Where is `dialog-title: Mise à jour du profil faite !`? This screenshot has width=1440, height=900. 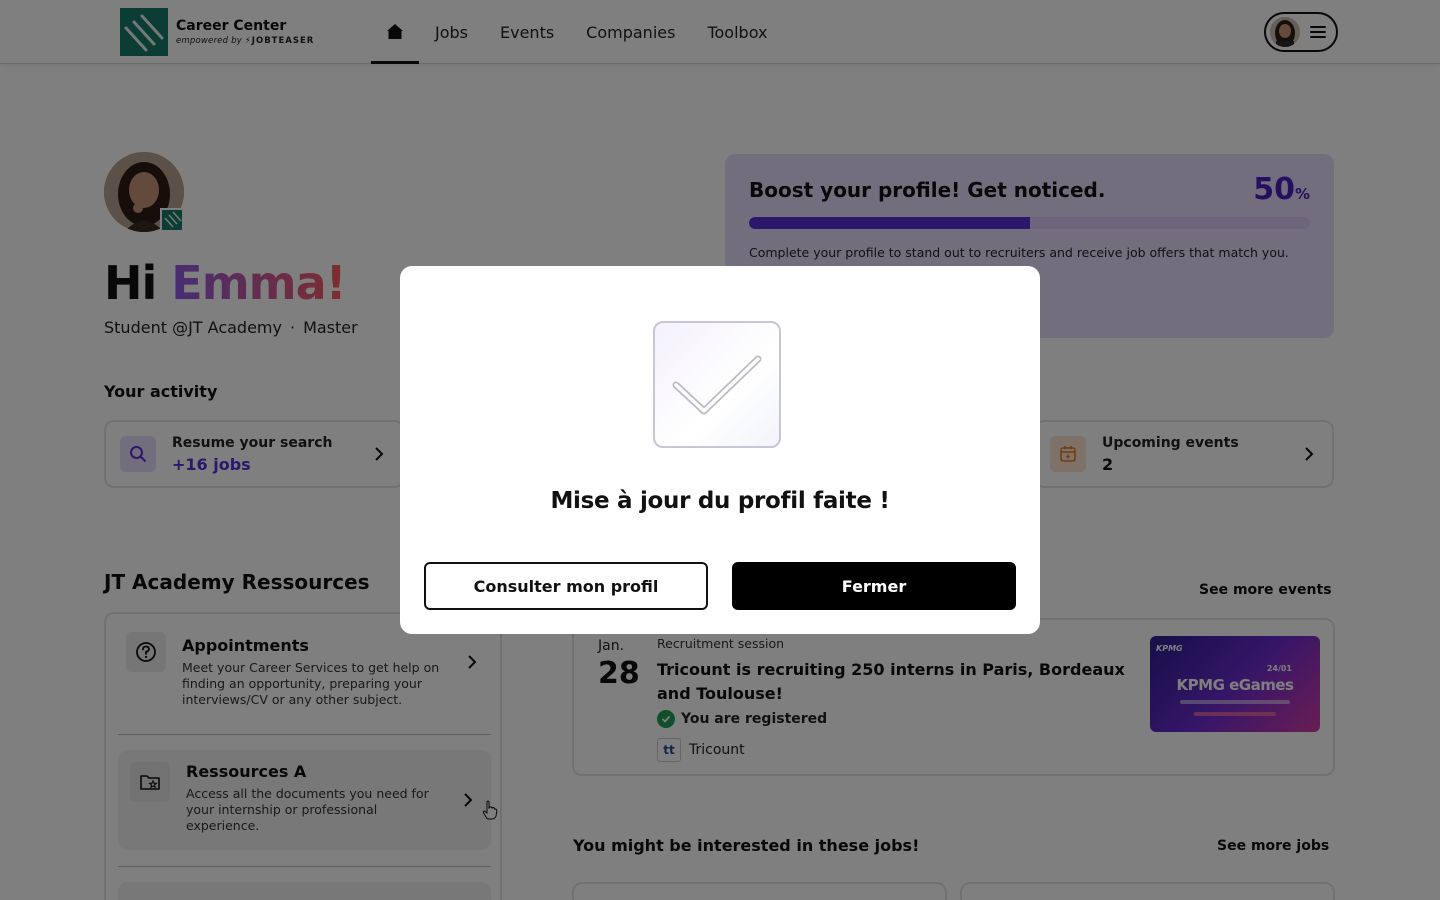
dialog-title: Mise à jour du profil faite ! is located at coordinates (720, 501).